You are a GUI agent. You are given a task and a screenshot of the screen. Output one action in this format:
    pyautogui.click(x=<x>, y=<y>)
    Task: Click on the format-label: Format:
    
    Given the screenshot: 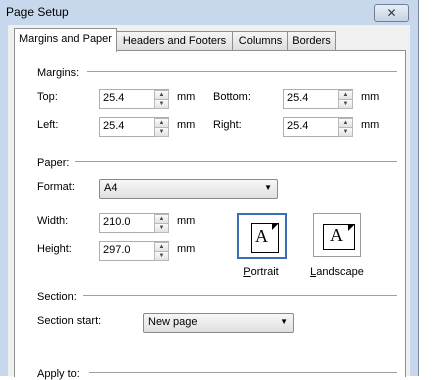 What is the action you would take?
    pyautogui.click(x=56, y=187)
    